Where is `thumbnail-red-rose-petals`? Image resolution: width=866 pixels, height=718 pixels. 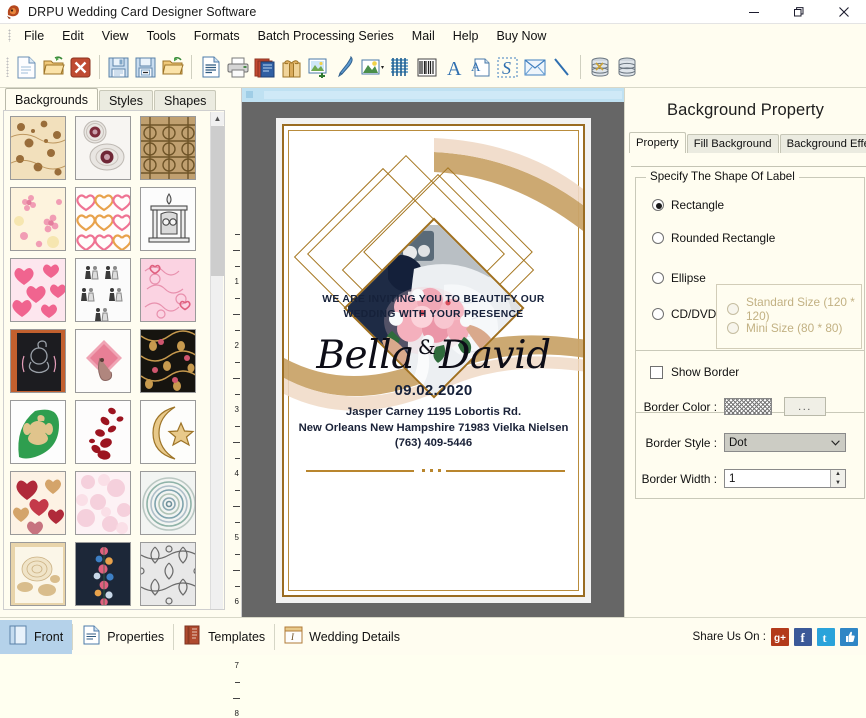
thumbnail-red-rose-petals is located at coordinates (103, 432).